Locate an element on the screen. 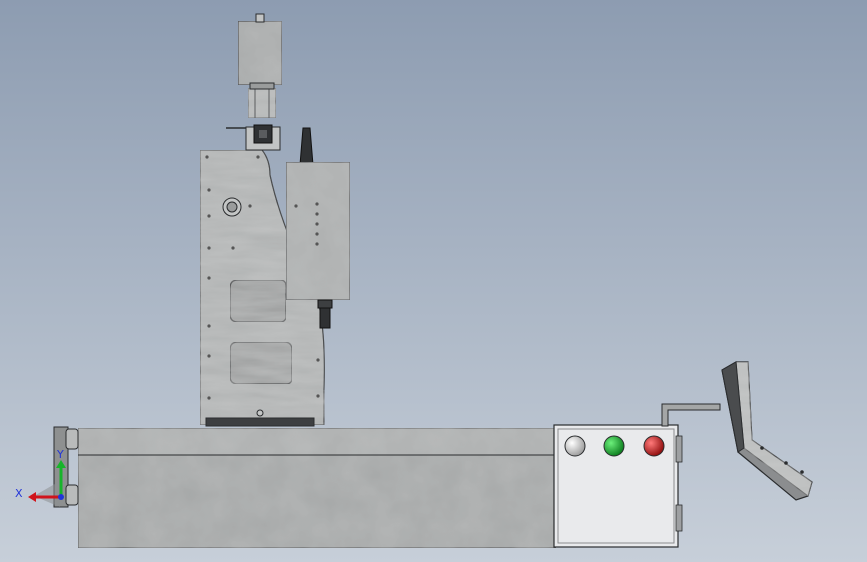  base-cabinet is located at coordinates (317, 488).